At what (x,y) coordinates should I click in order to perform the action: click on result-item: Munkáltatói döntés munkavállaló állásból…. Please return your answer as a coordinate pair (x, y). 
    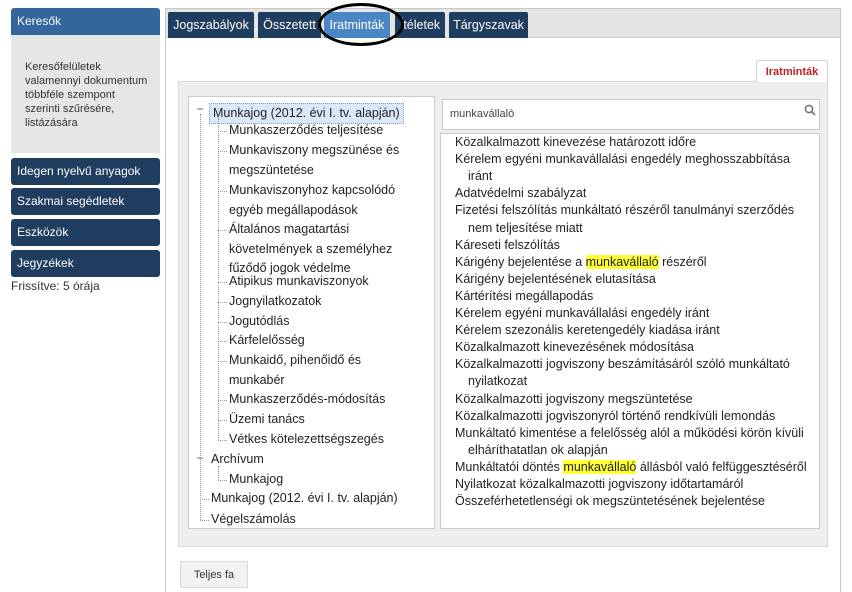
    Looking at the image, I should click on (631, 467).